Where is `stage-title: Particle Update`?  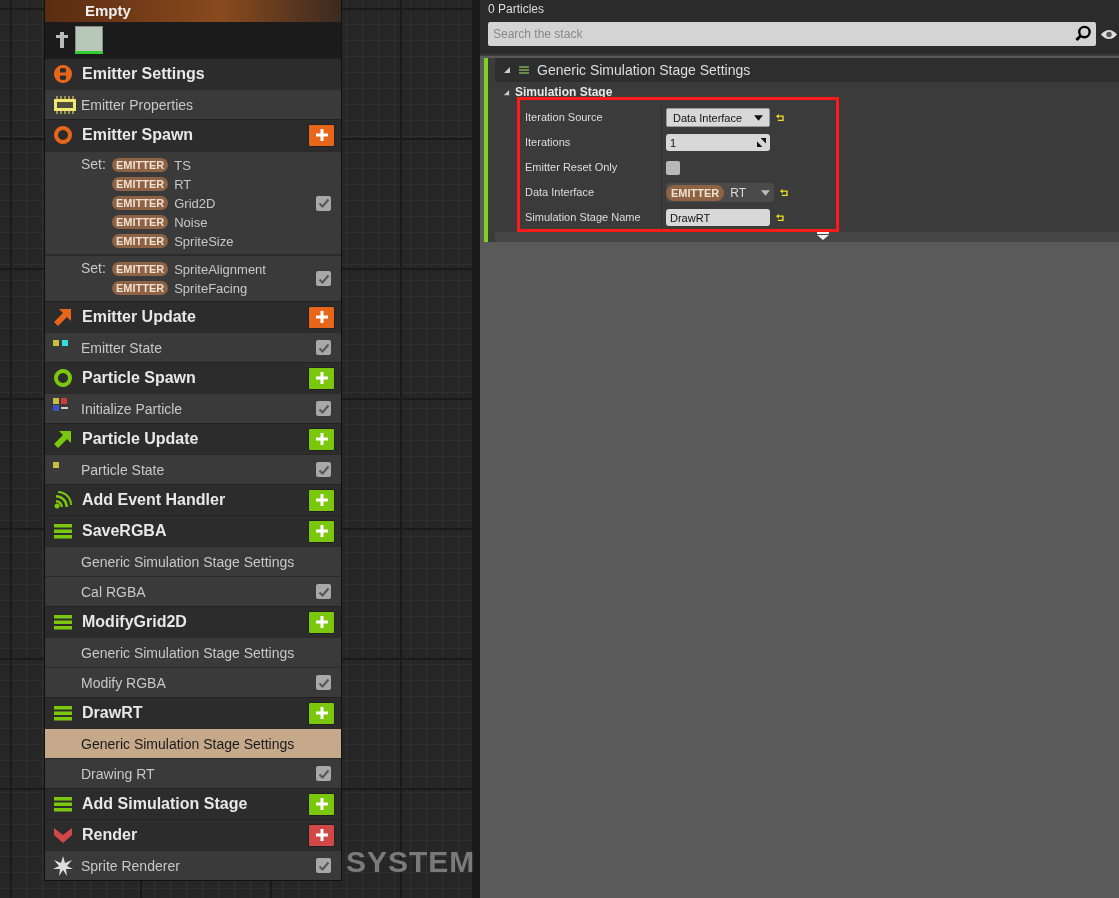
stage-title: Particle Update is located at coordinates (141, 439).